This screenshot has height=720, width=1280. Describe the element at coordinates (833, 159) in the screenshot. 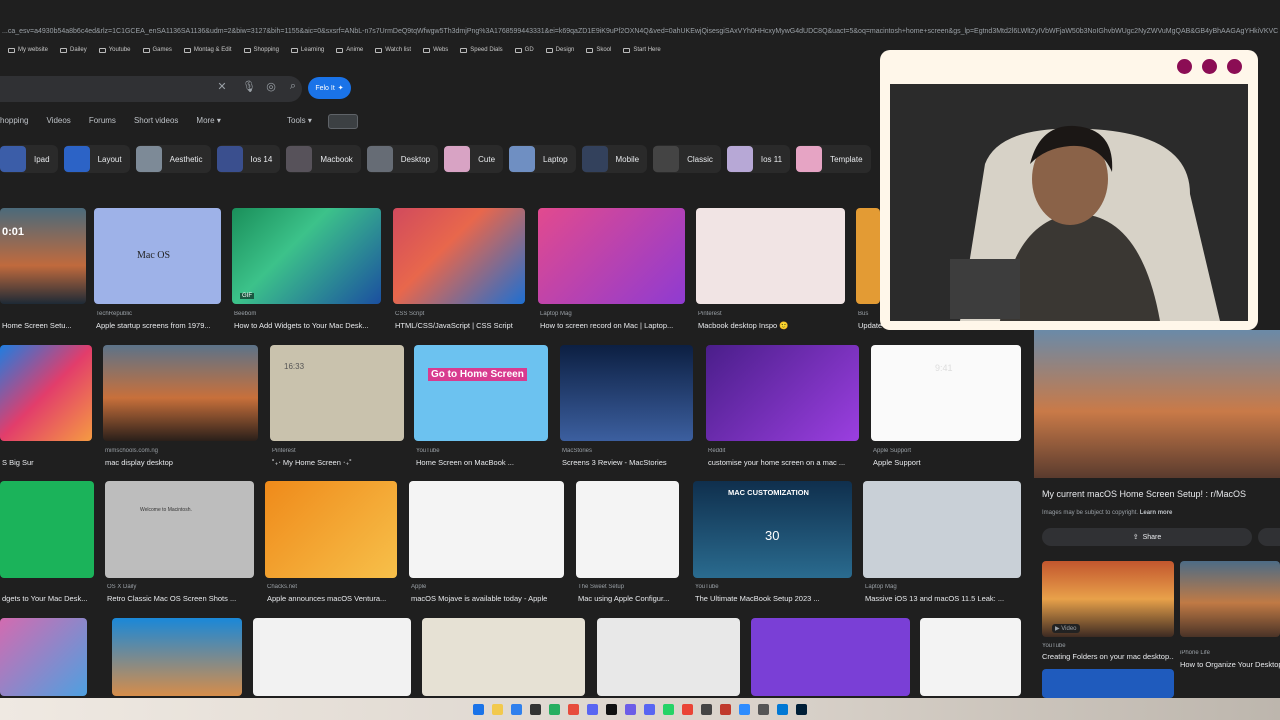

I see `chip-template: Template` at that location.